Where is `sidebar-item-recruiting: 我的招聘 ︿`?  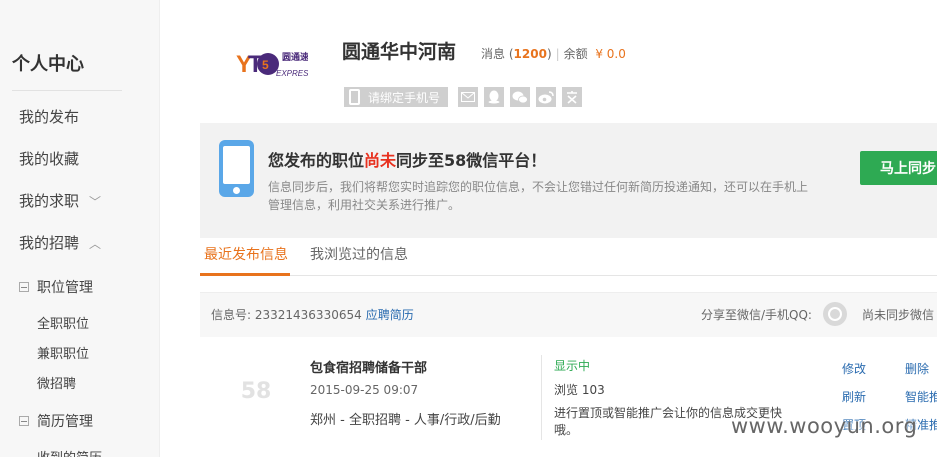 sidebar-item-recruiting: 我的招聘 ︿ is located at coordinates (60, 242).